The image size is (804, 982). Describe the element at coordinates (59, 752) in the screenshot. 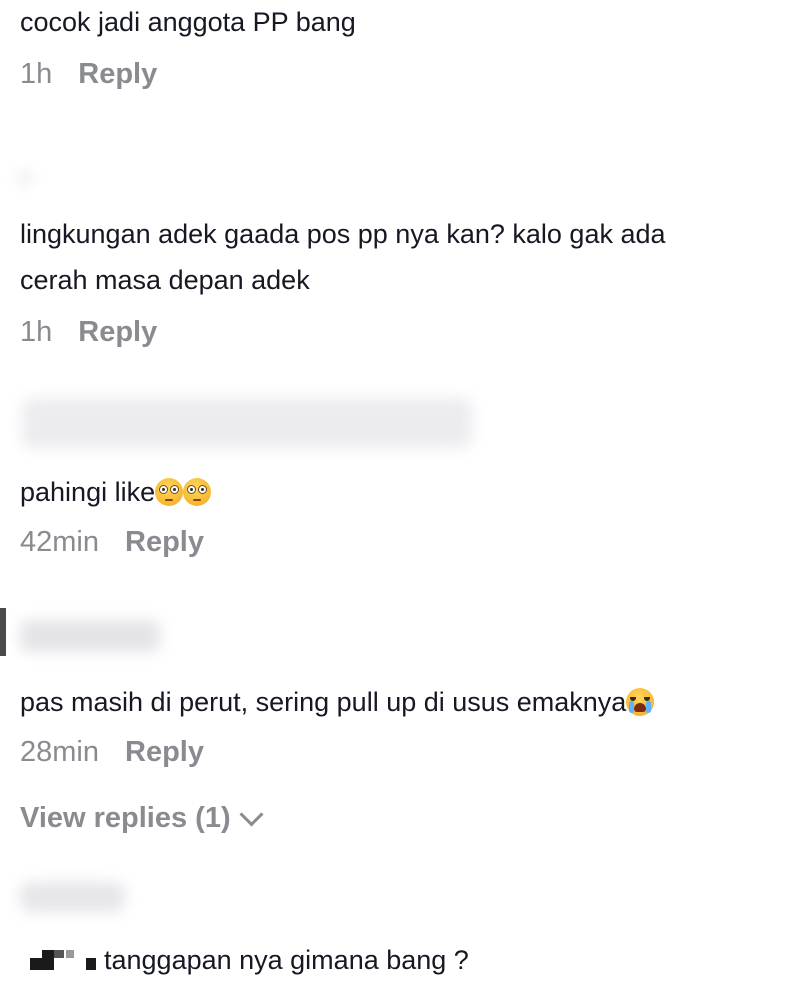

I see `comment-timestamp: 28min` at that location.